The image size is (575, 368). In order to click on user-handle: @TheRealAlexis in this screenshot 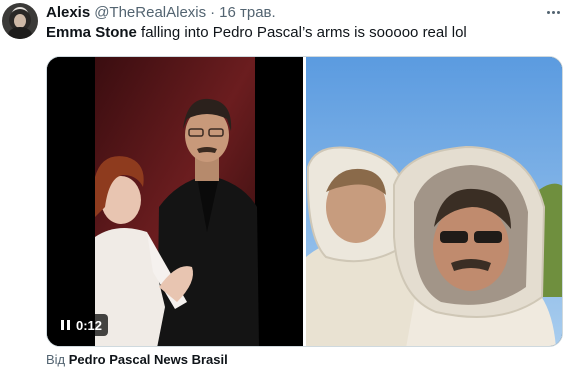, I will do `click(150, 12)`.